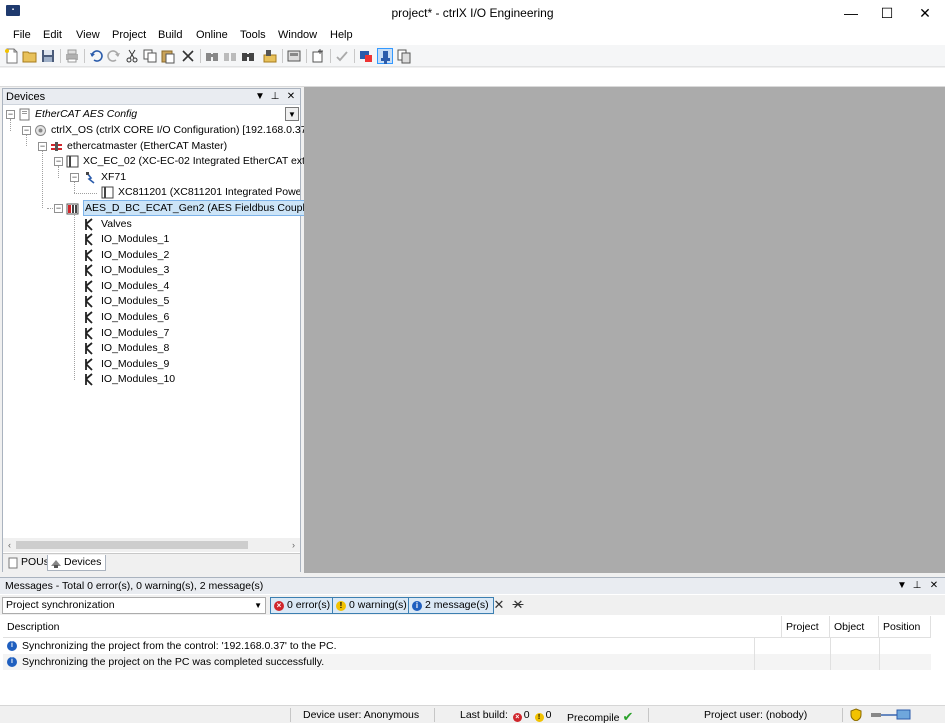  Describe the element at coordinates (342, 56) in the screenshot. I see `build-icon` at that location.